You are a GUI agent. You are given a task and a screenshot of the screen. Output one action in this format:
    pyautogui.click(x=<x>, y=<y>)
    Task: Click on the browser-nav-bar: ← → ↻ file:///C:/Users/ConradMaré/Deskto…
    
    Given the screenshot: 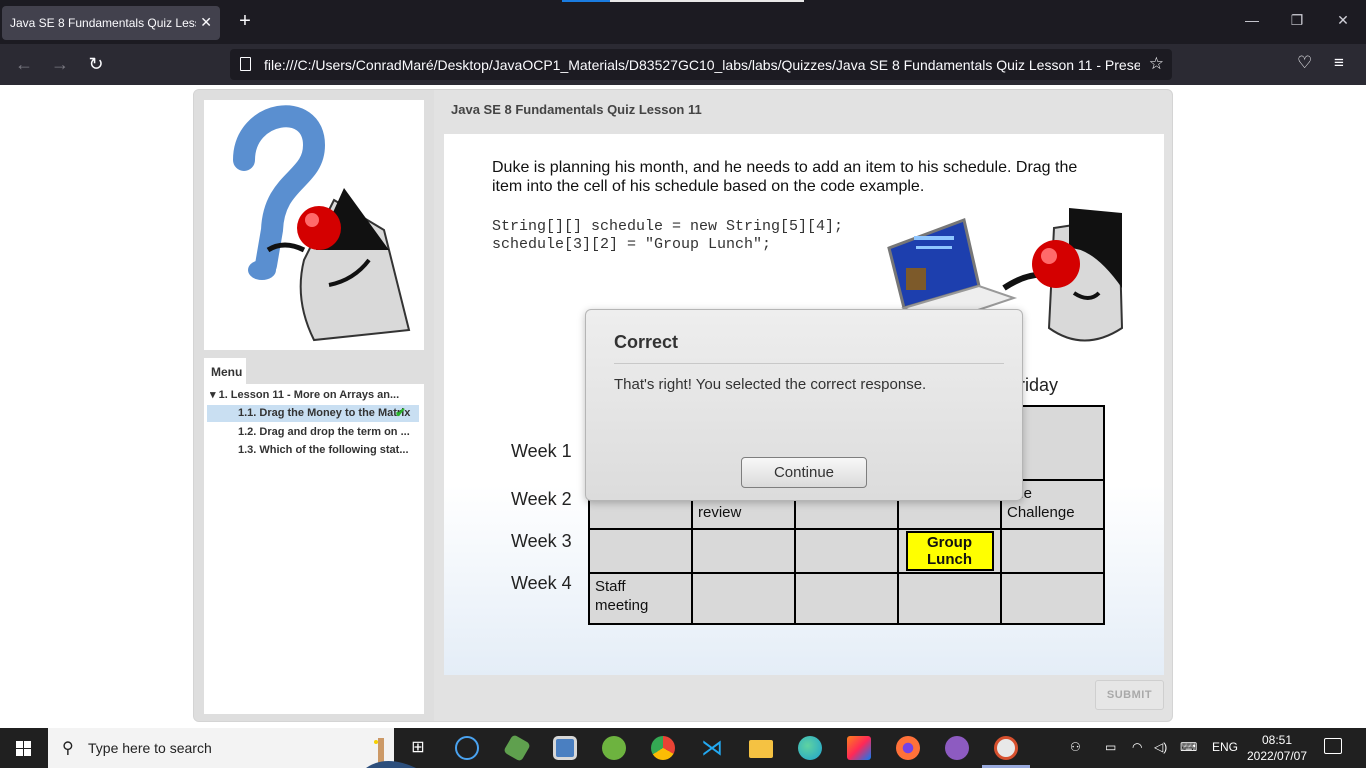 What is the action you would take?
    pyautogui.click(x=683, y=64)
    